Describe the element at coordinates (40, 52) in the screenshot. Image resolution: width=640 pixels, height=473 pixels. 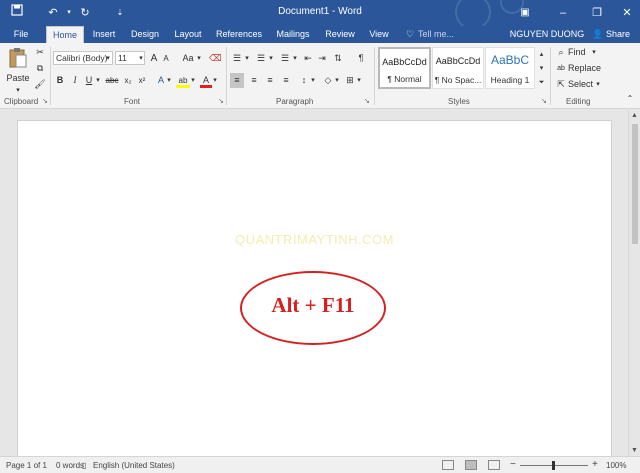
I see `cut-icon: ✂` at that location.